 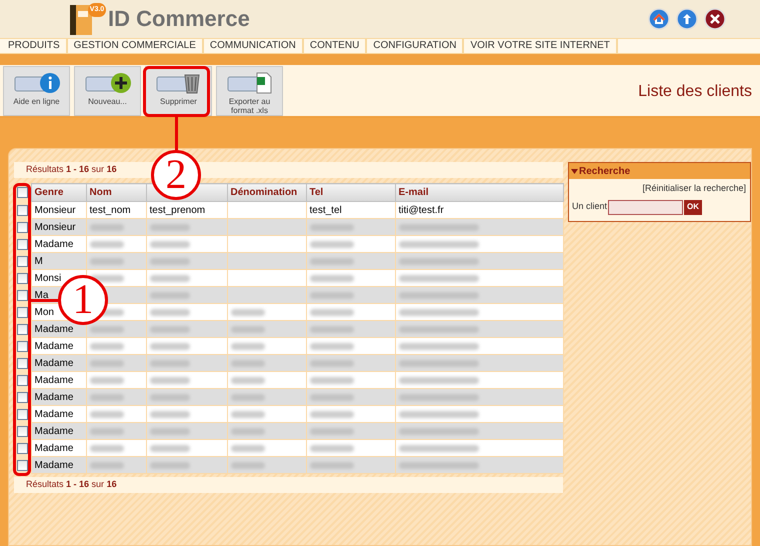 I want to click on ok-button: OK, so click(x=693, y=207).